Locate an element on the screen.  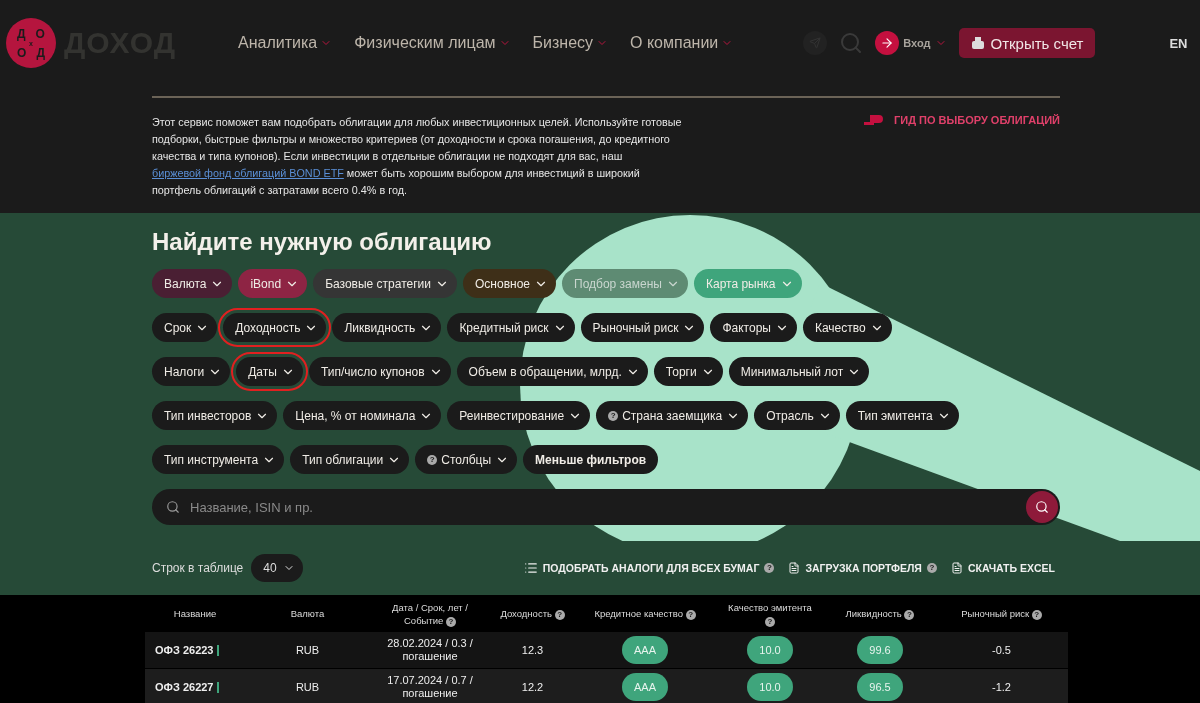
filter-chip: ? Страна заемщика is located at coordinates (672, 415).